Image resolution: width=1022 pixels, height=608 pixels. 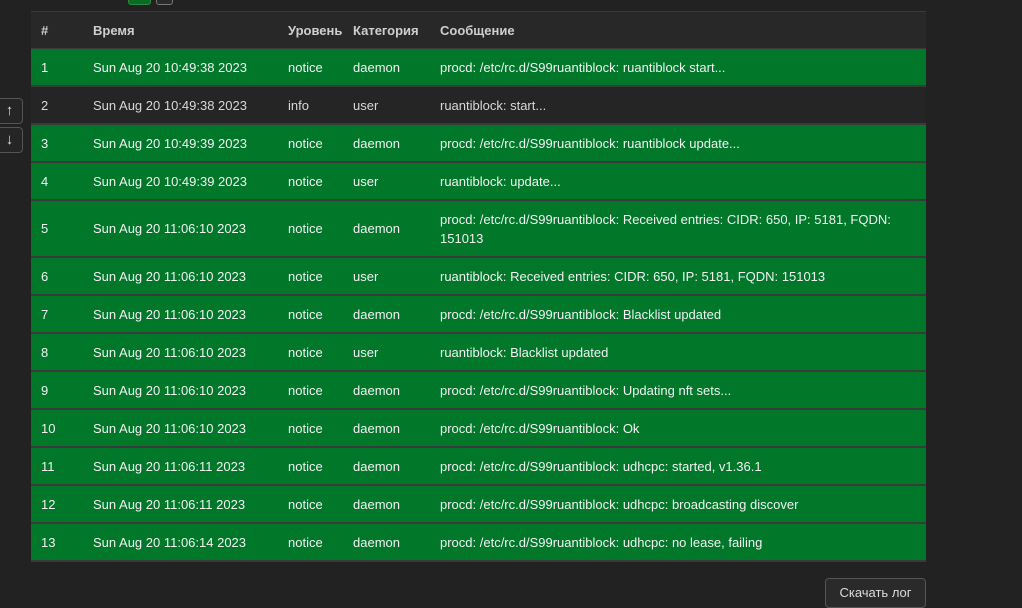 What do you see at coordinates (45, 228) in the screenshot?
I see `row-number: 5` at bounding box center [45, 228].